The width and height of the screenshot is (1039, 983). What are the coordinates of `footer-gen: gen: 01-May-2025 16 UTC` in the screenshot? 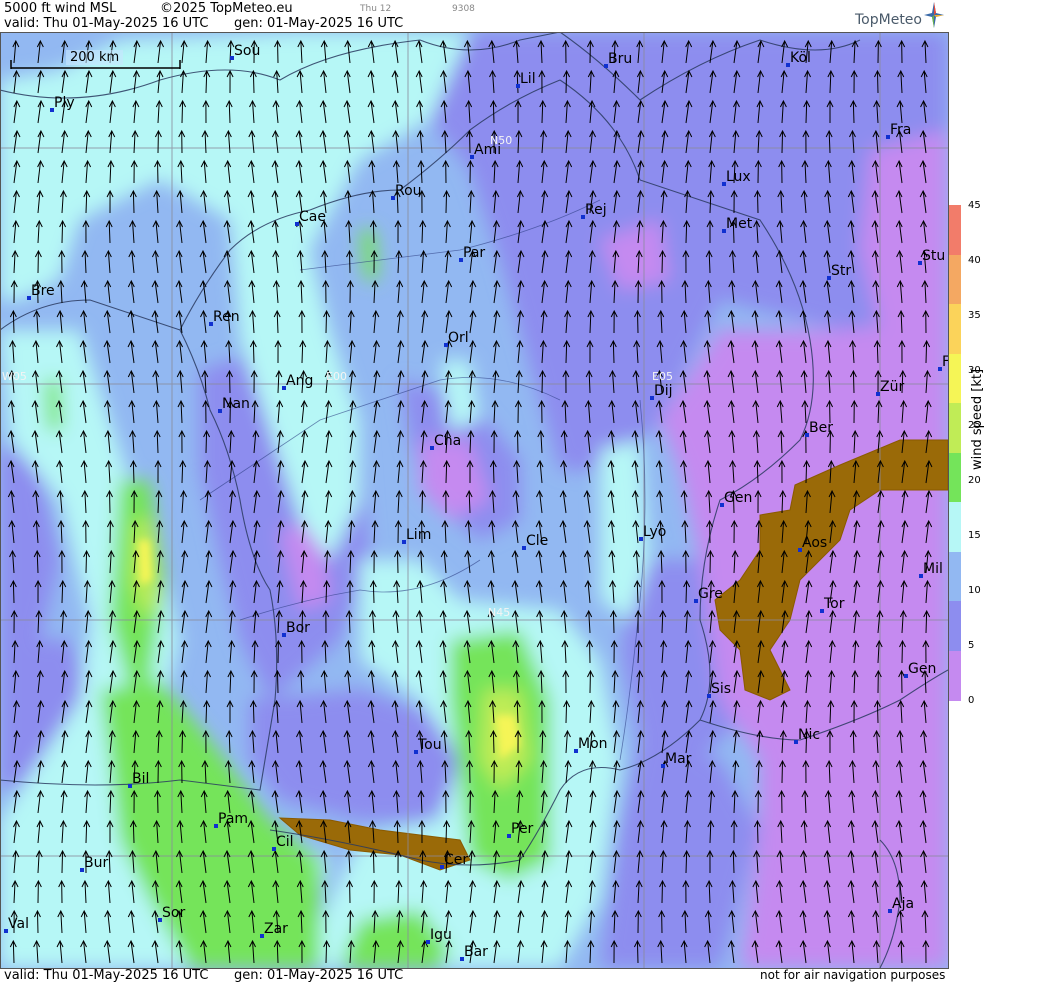 It's located at (319, 975).